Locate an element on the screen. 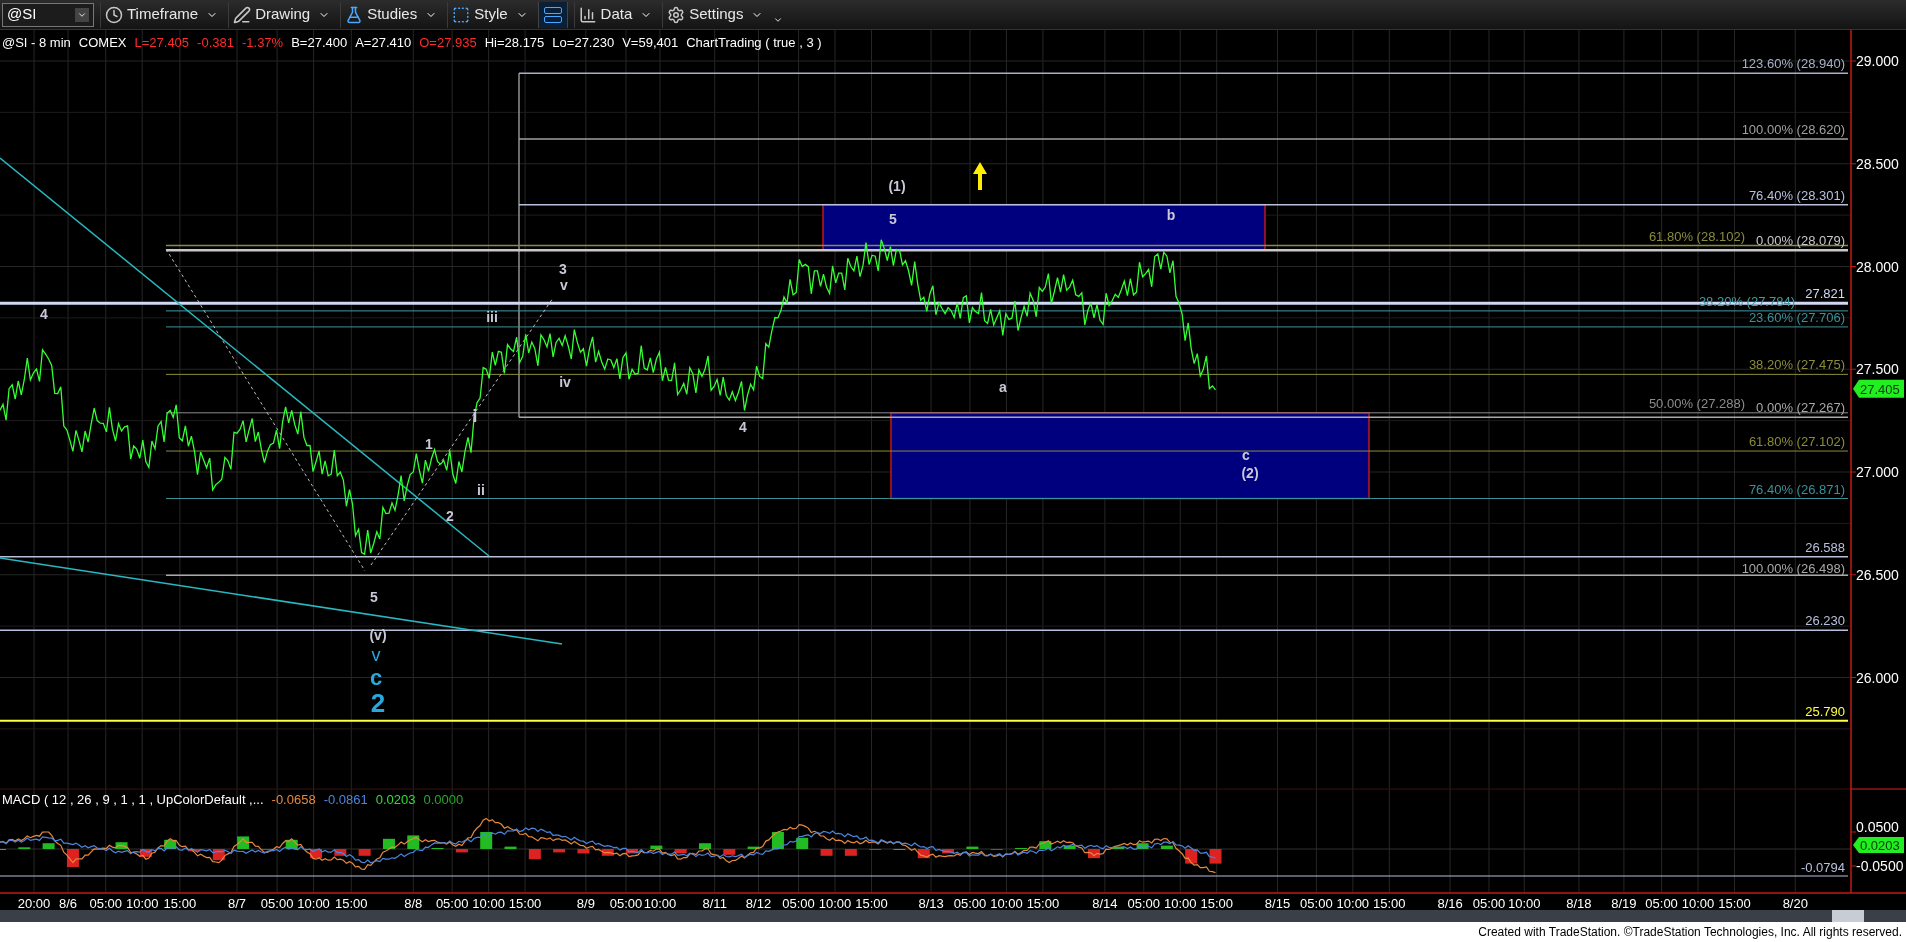 This screenshot has width=1906, height=942. level-label: 25.790 is located at coordinates (1825, 711).